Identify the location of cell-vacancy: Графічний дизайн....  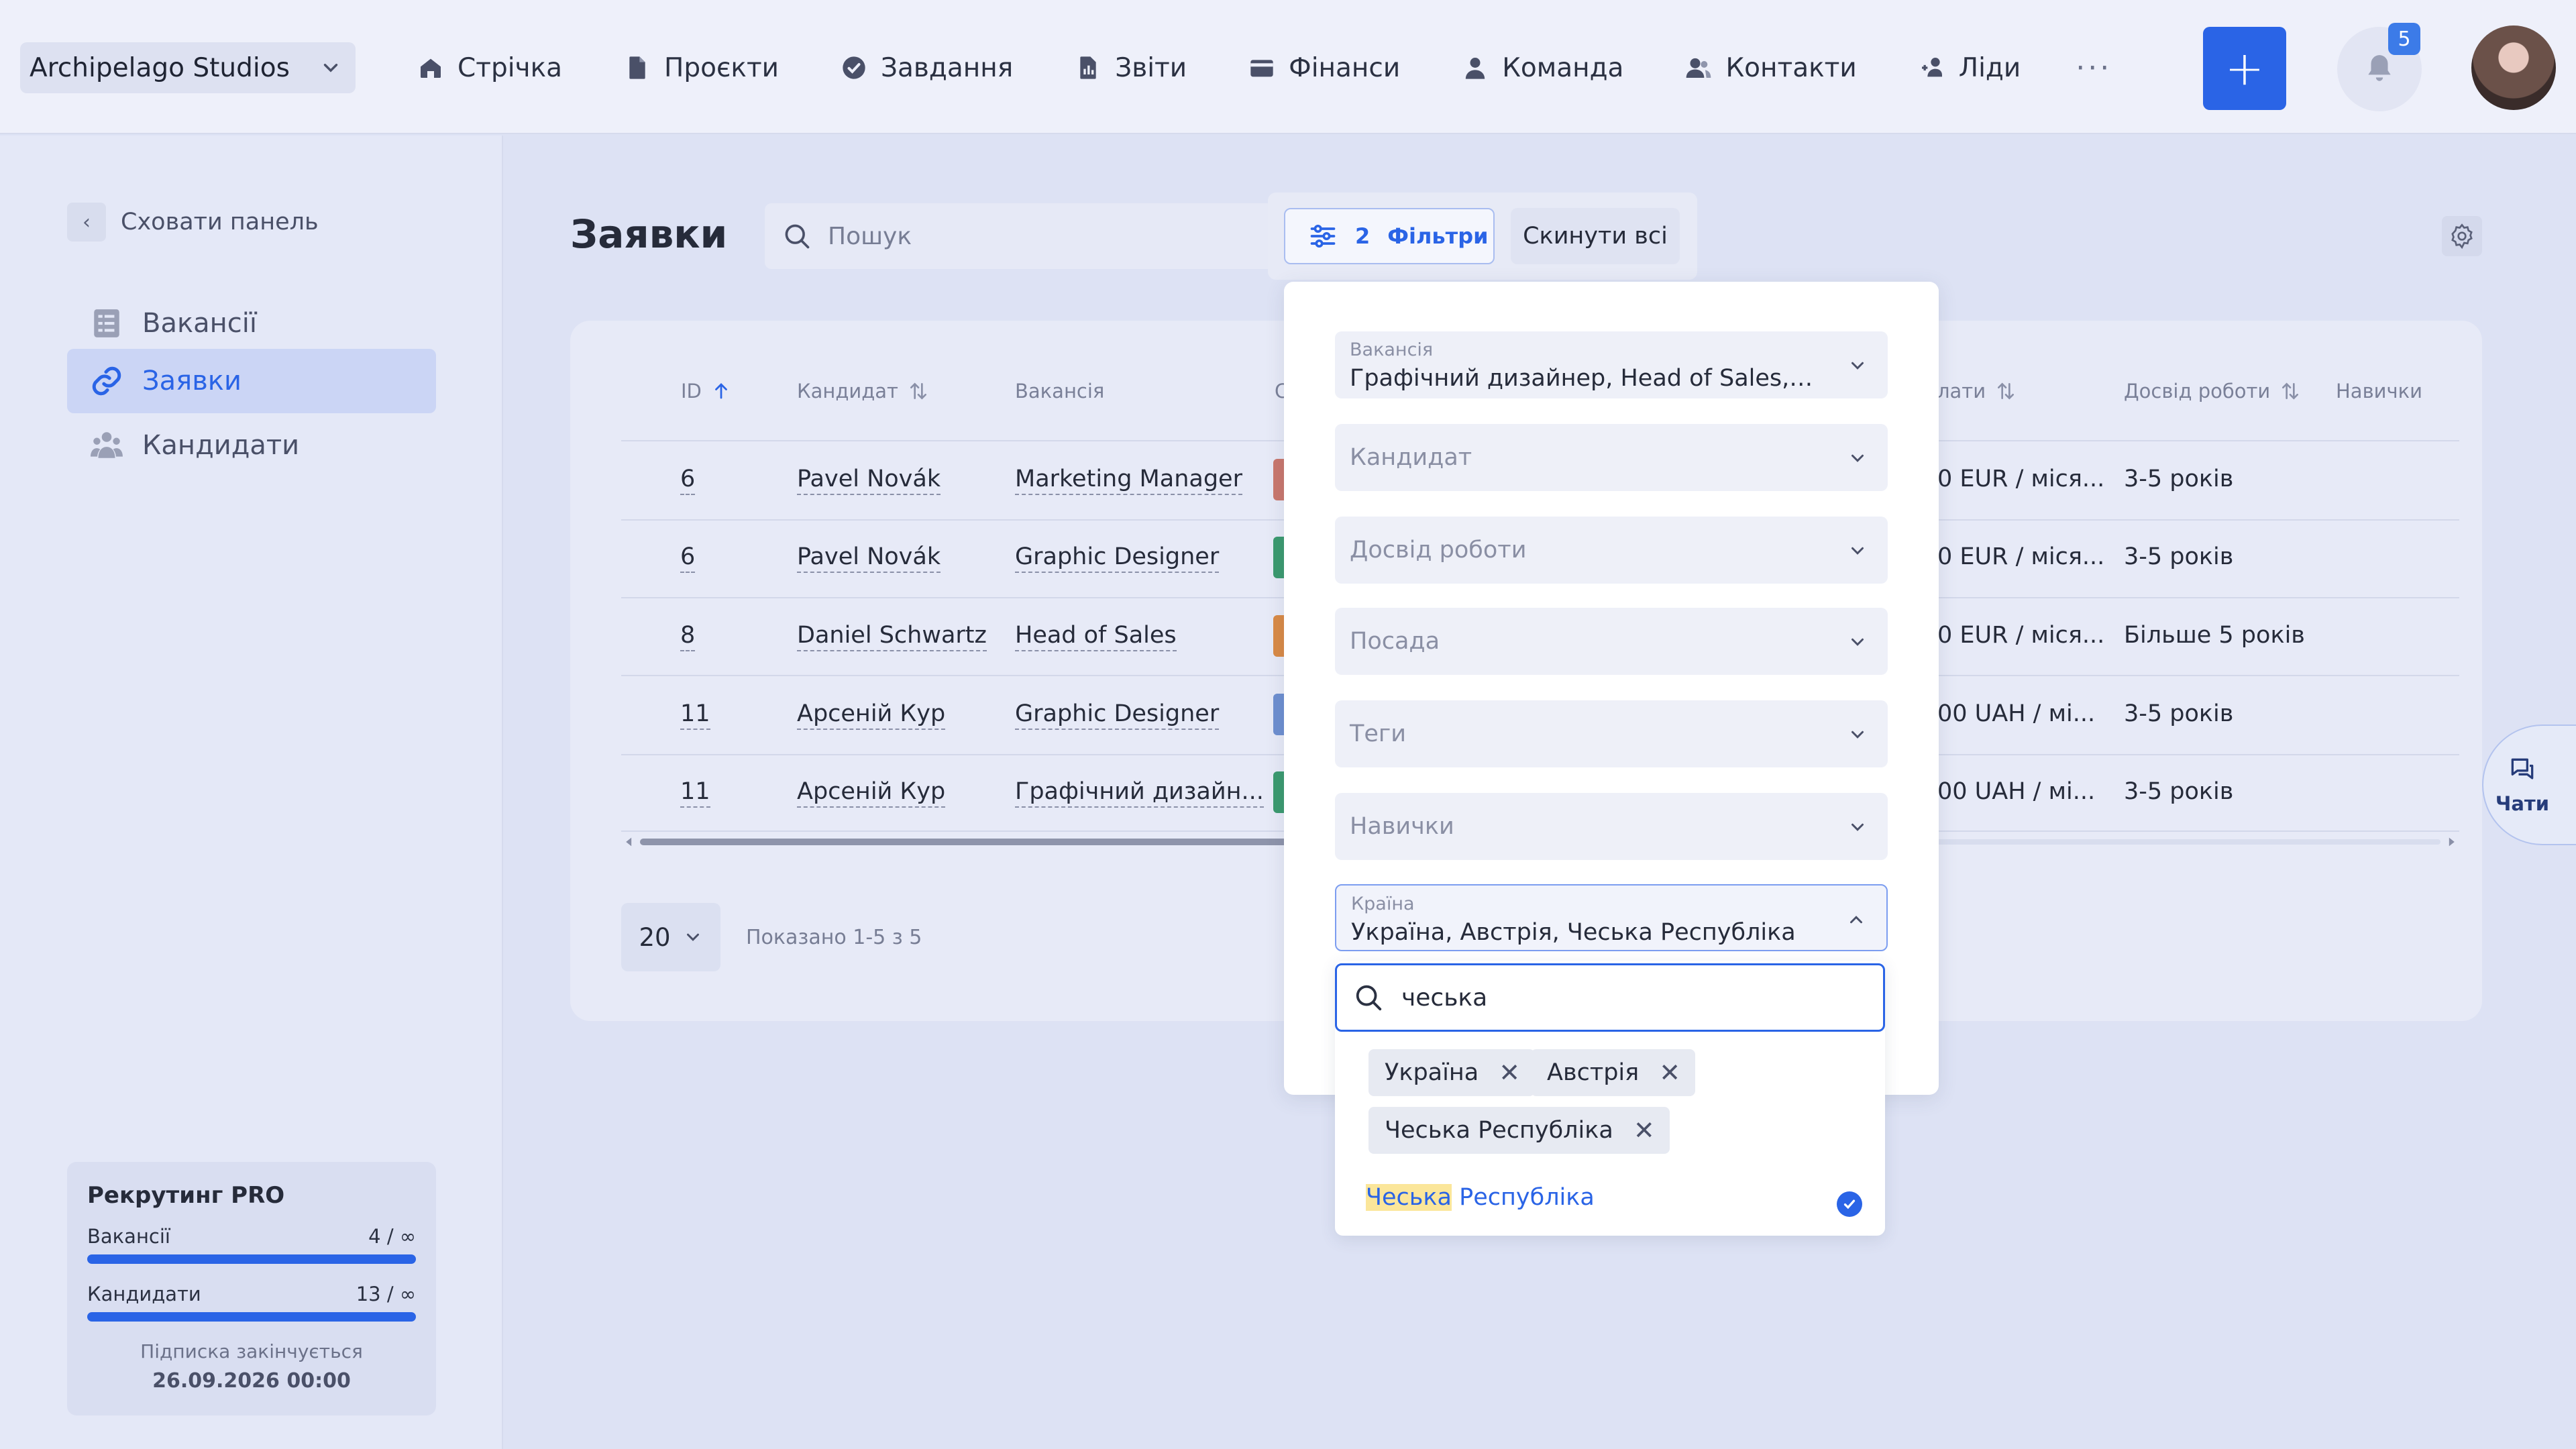
(1139, 793).